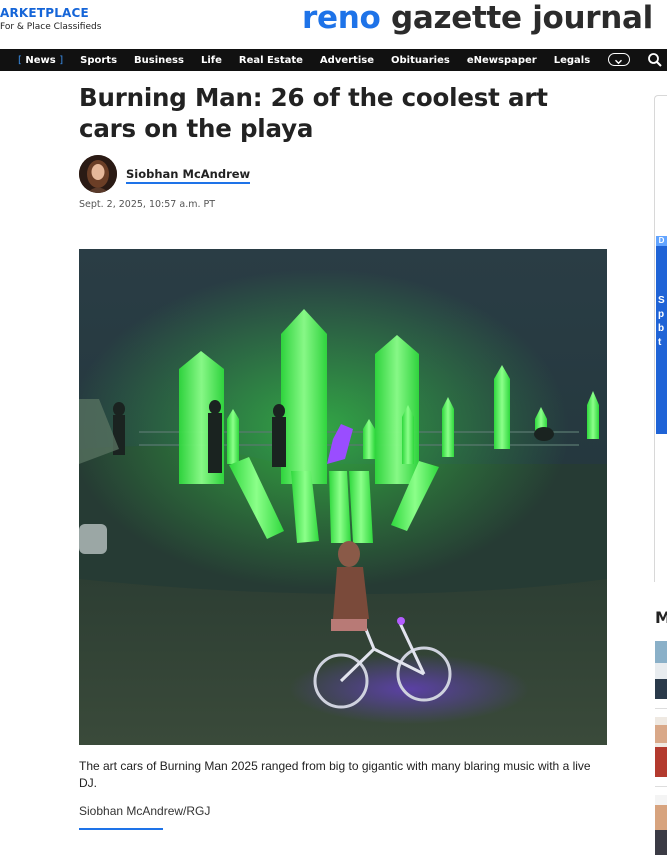 The height and width of the screenshot is (855, 667). Describe the element at coordinates (145, 811) in the screenshot. I see `photo-credit: Siobhan McAndrew/RGJ` at that location.